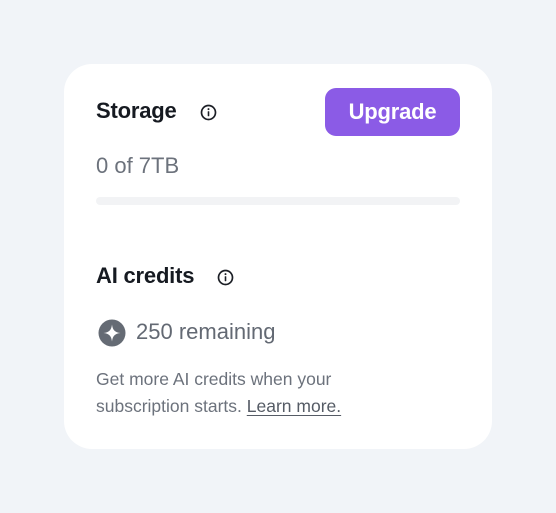  Describe the element at coordinates (225, 277) in the screenshot. I see `ai-credits-info-icon` at that location.